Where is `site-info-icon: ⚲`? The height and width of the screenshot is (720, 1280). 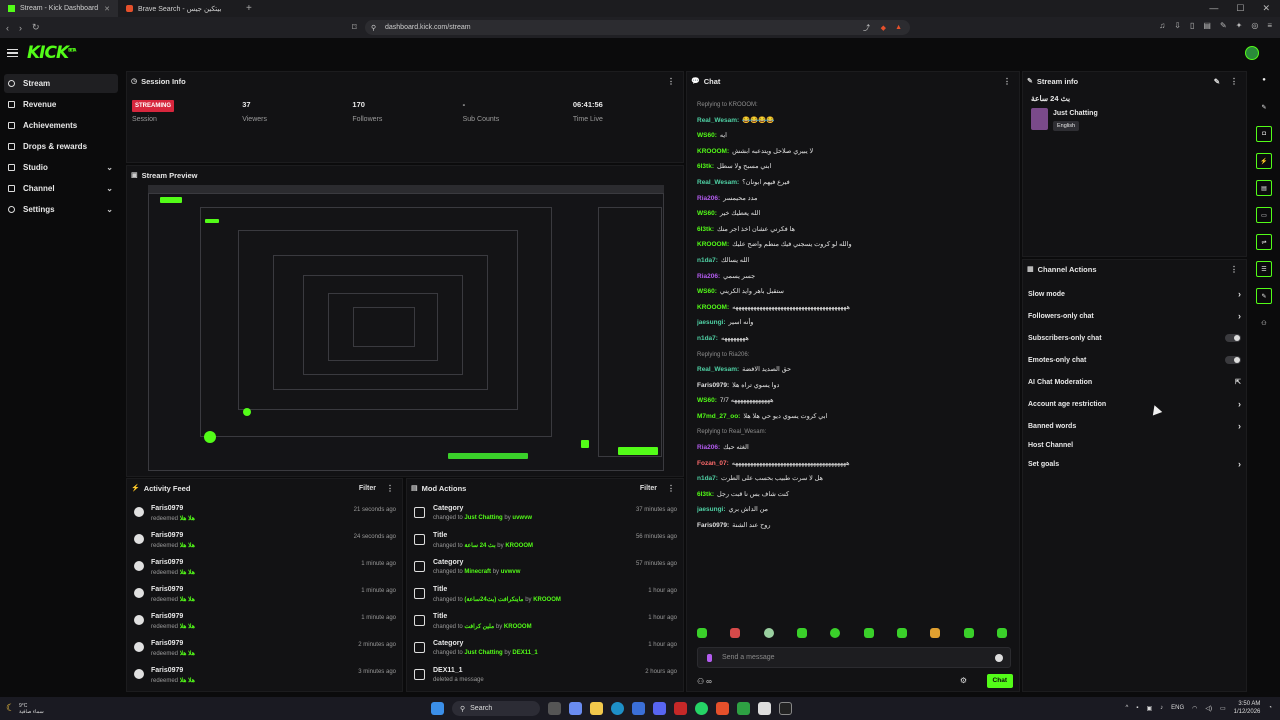
site-info-icon: ⚲ is located at coordinates (373, 28).